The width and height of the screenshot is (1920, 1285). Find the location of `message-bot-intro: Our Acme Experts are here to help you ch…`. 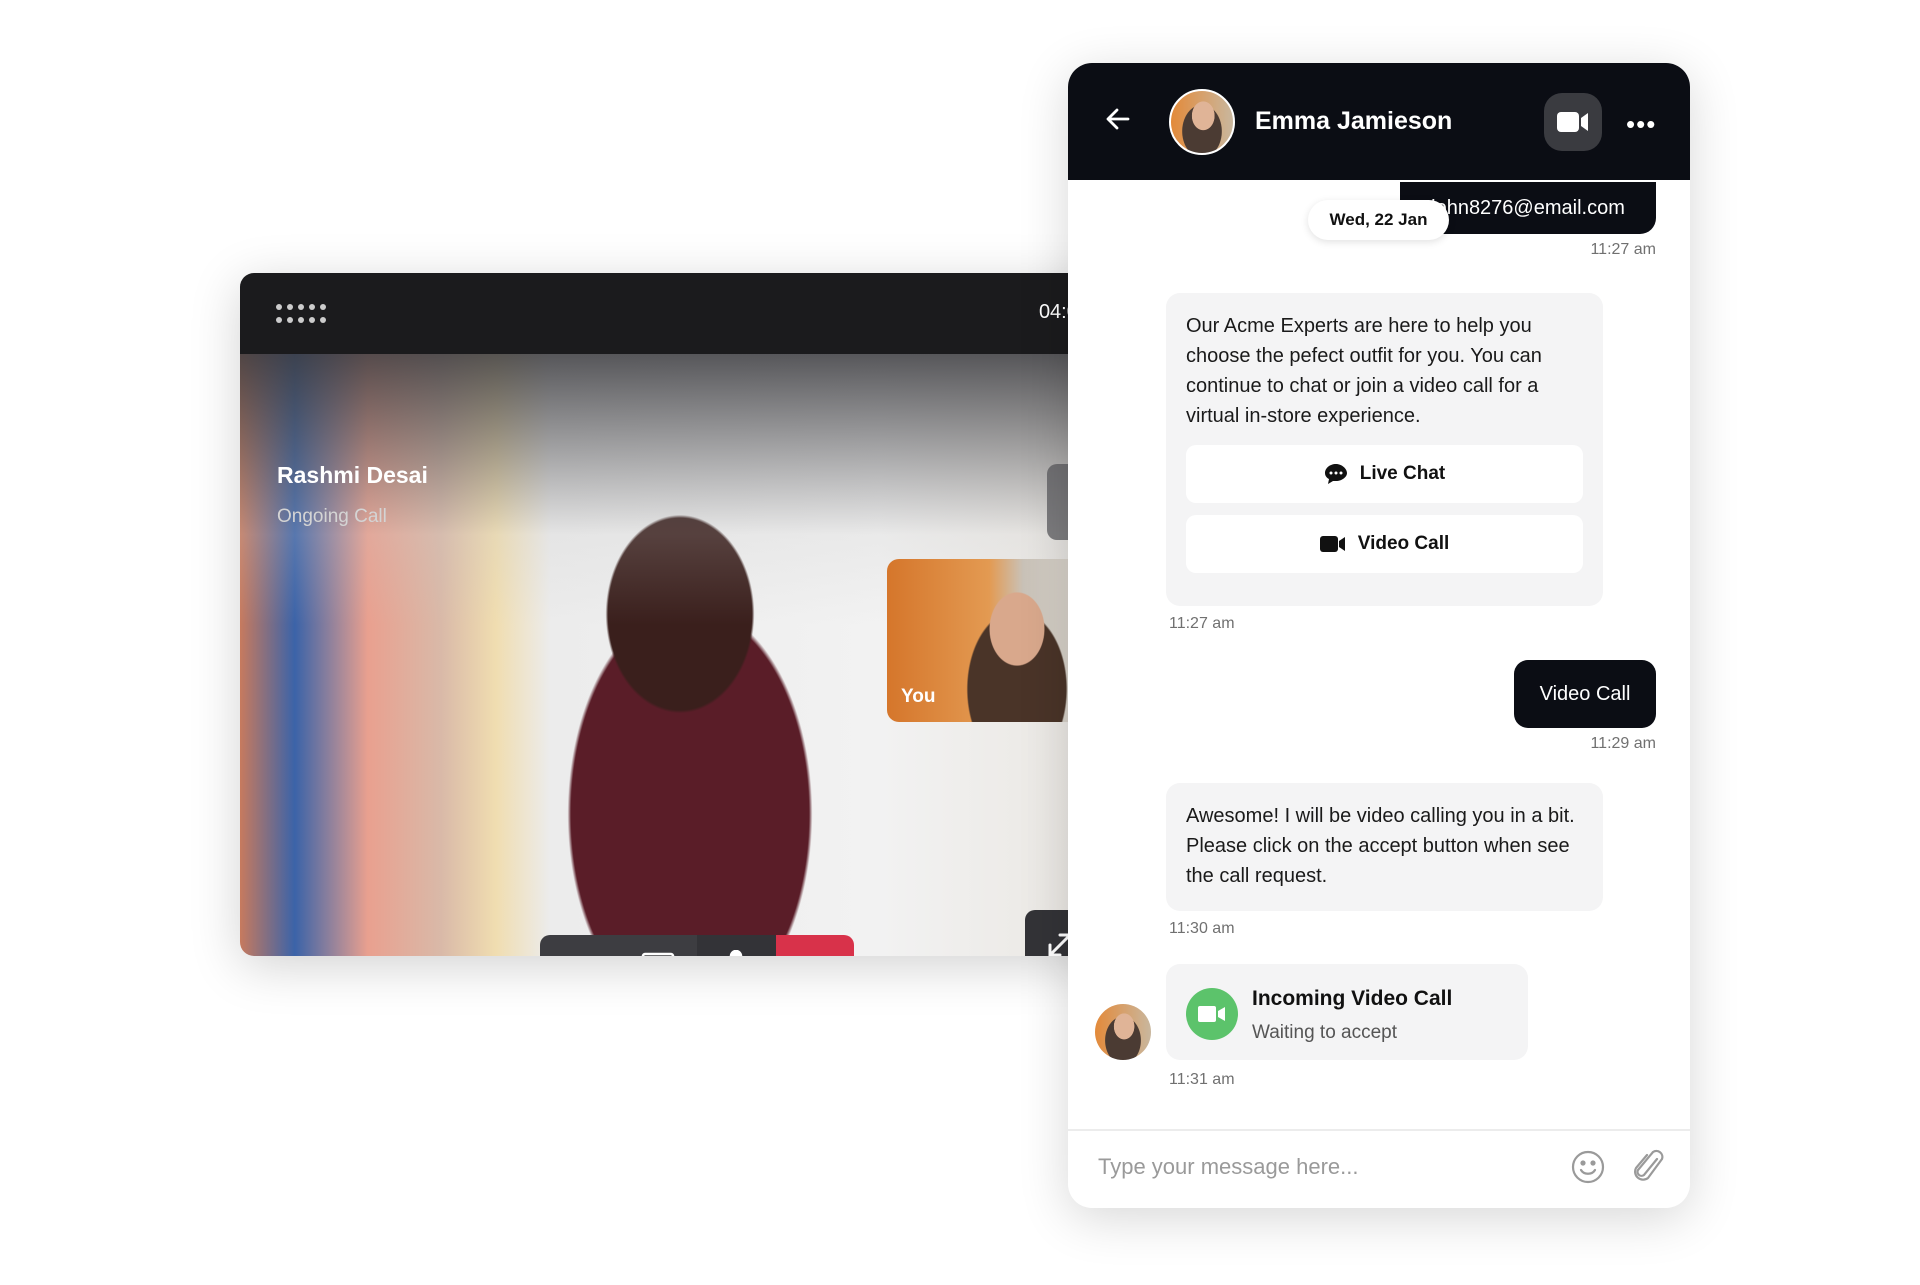

message-bot-intro: Our Acme Experts are here to help you ch… is located at coordinates (1384, 449).